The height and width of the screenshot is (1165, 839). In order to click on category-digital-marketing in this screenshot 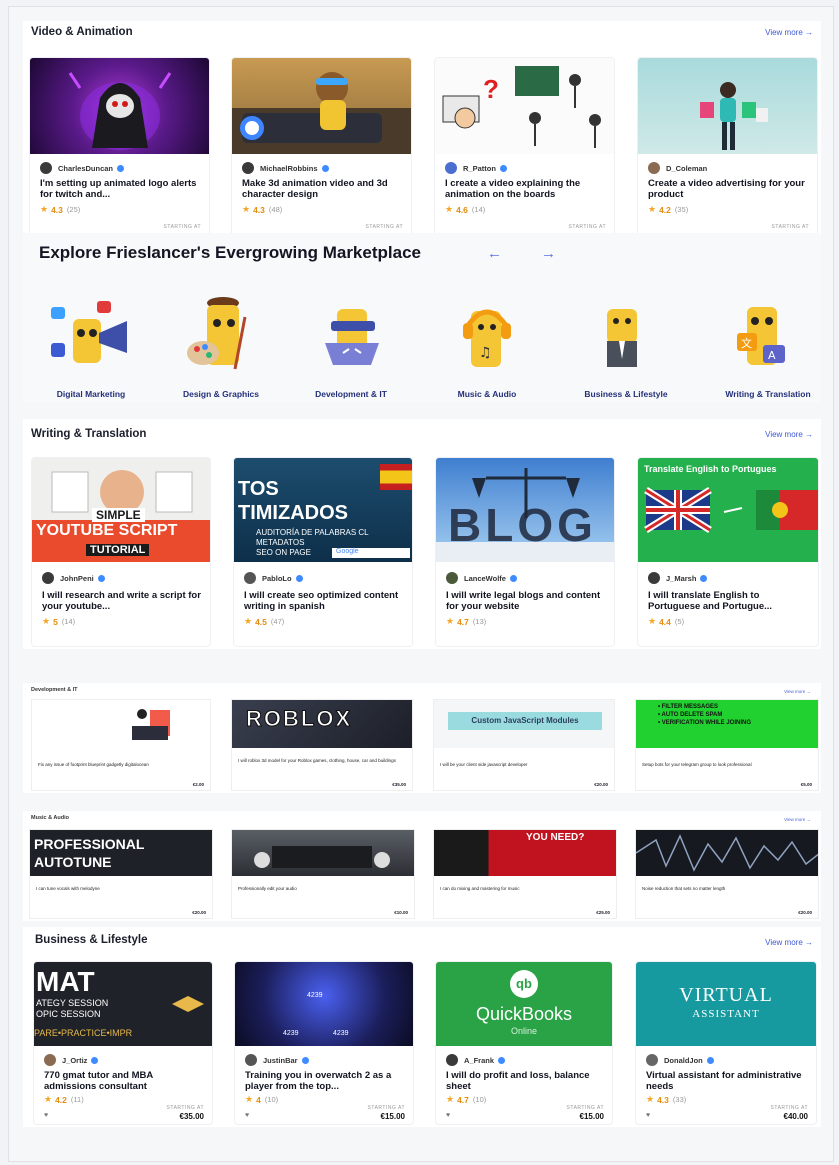, I will do `click(91, 339)`.